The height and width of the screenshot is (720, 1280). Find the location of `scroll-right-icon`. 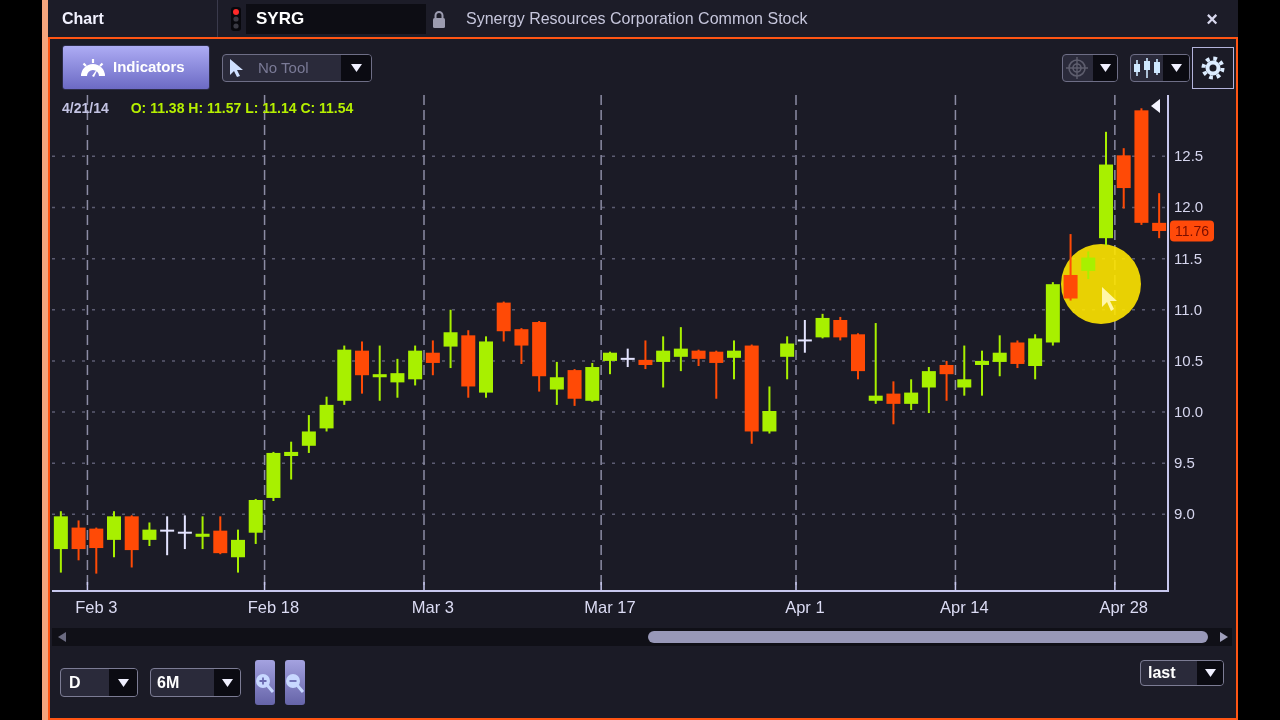

scroll-right-icon is located at coordinates (1224, 637).